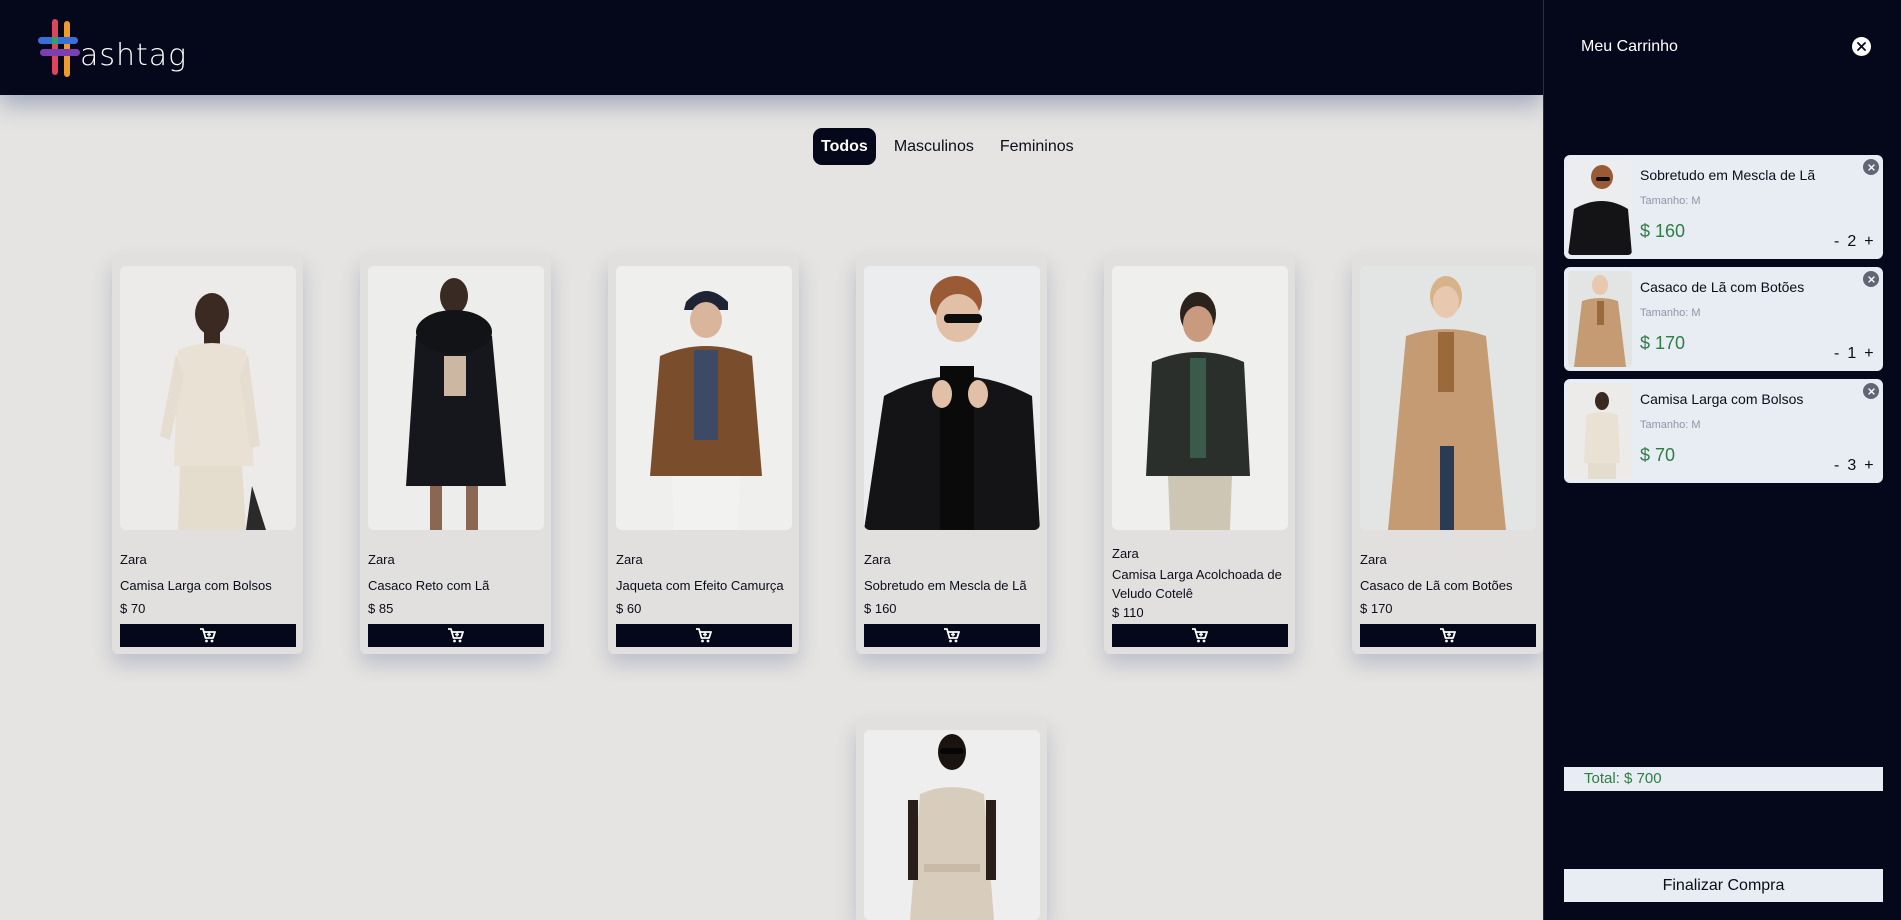 This screenshot has height=920, width=1901. What do you see at coordinates (133, 608) in the screenshot?
I see `product-price: $ 70` at bounding box center [133, 608].